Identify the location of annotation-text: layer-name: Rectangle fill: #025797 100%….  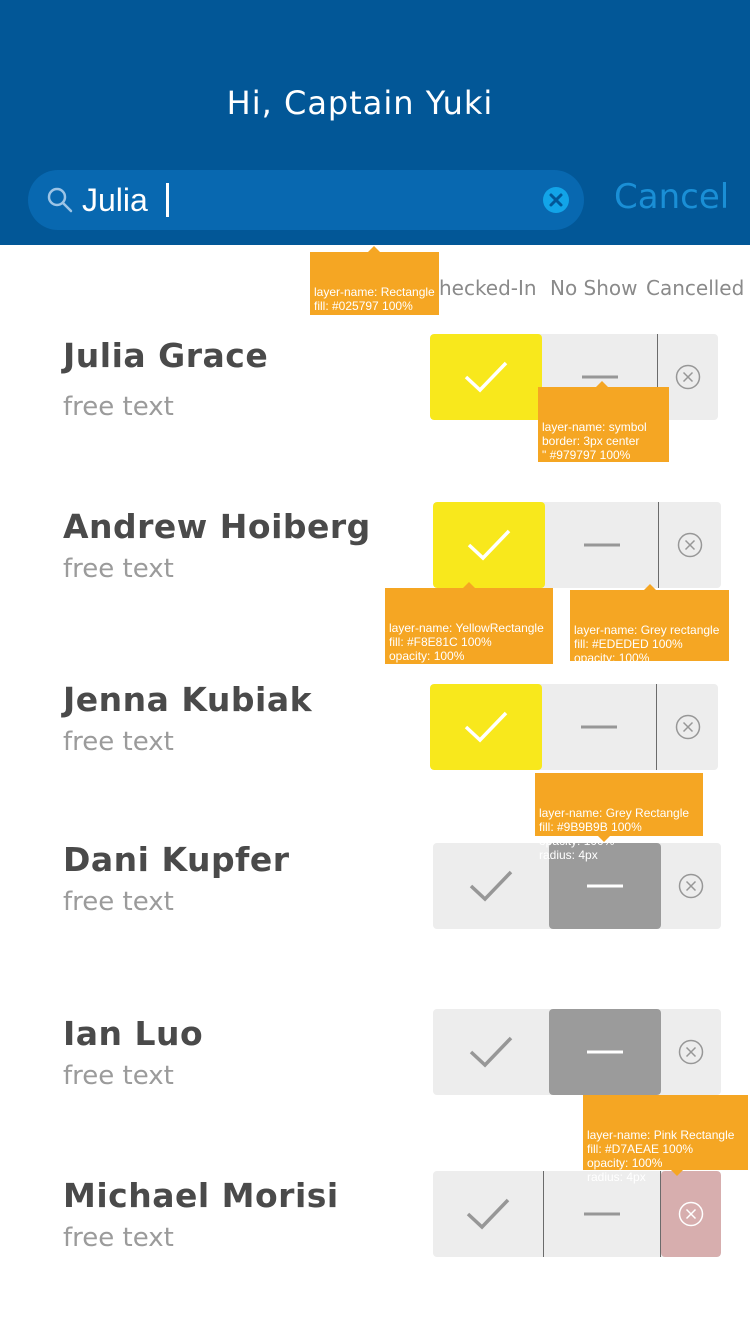
(374, 313).